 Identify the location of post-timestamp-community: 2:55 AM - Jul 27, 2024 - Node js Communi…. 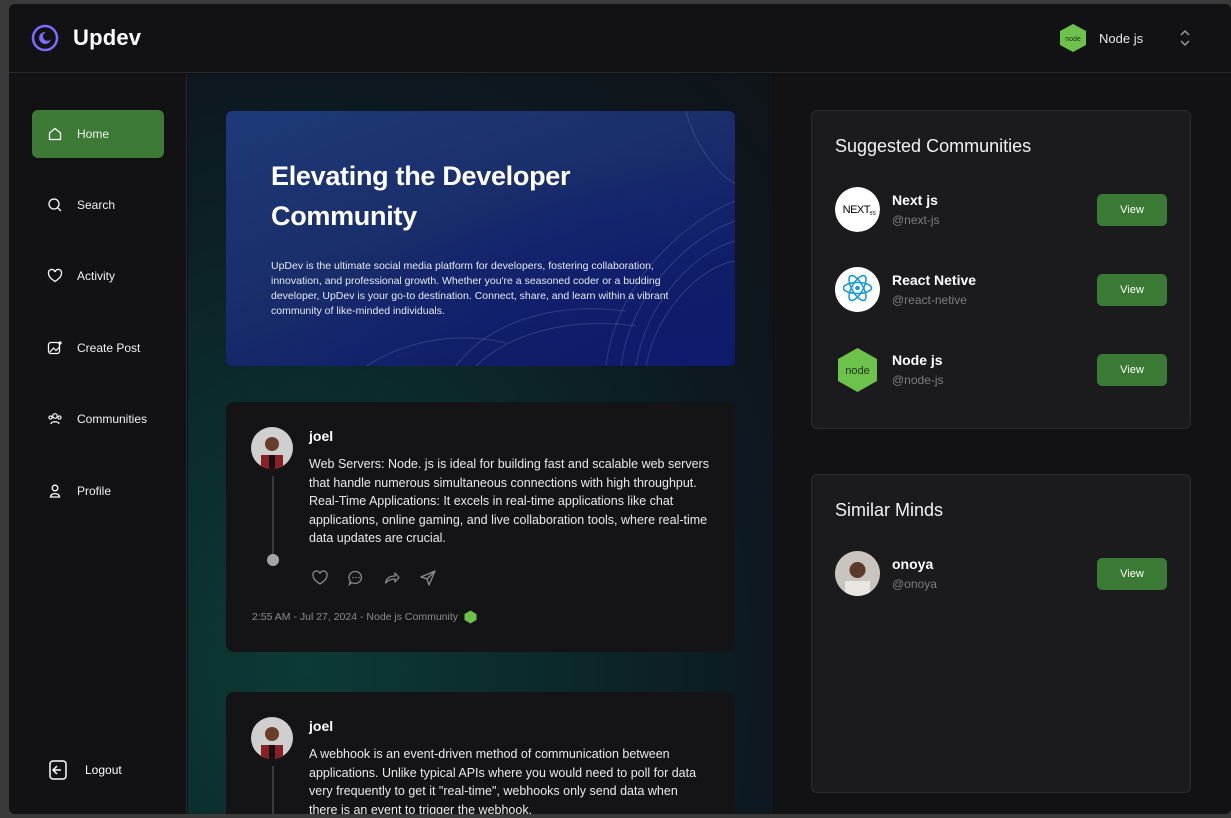
(355, 617).